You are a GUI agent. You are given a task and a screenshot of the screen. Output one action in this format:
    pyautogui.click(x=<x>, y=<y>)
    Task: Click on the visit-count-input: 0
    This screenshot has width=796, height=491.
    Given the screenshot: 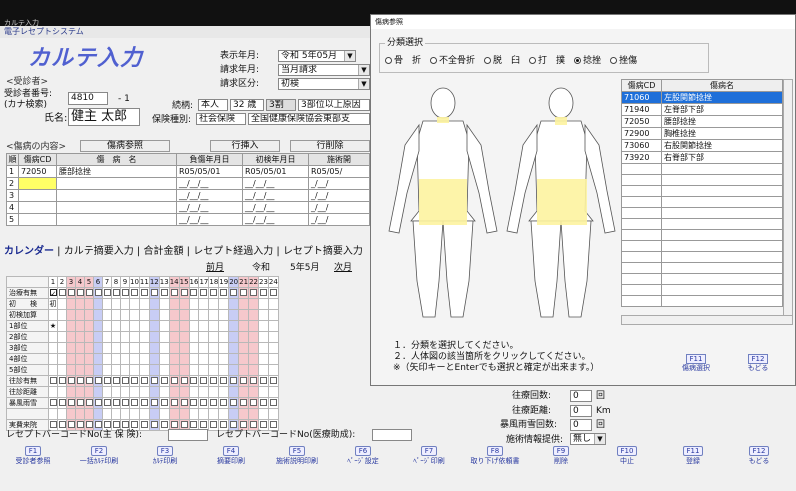 What is the action you would take?
    pyautogui.click(x=581, y=396)
    